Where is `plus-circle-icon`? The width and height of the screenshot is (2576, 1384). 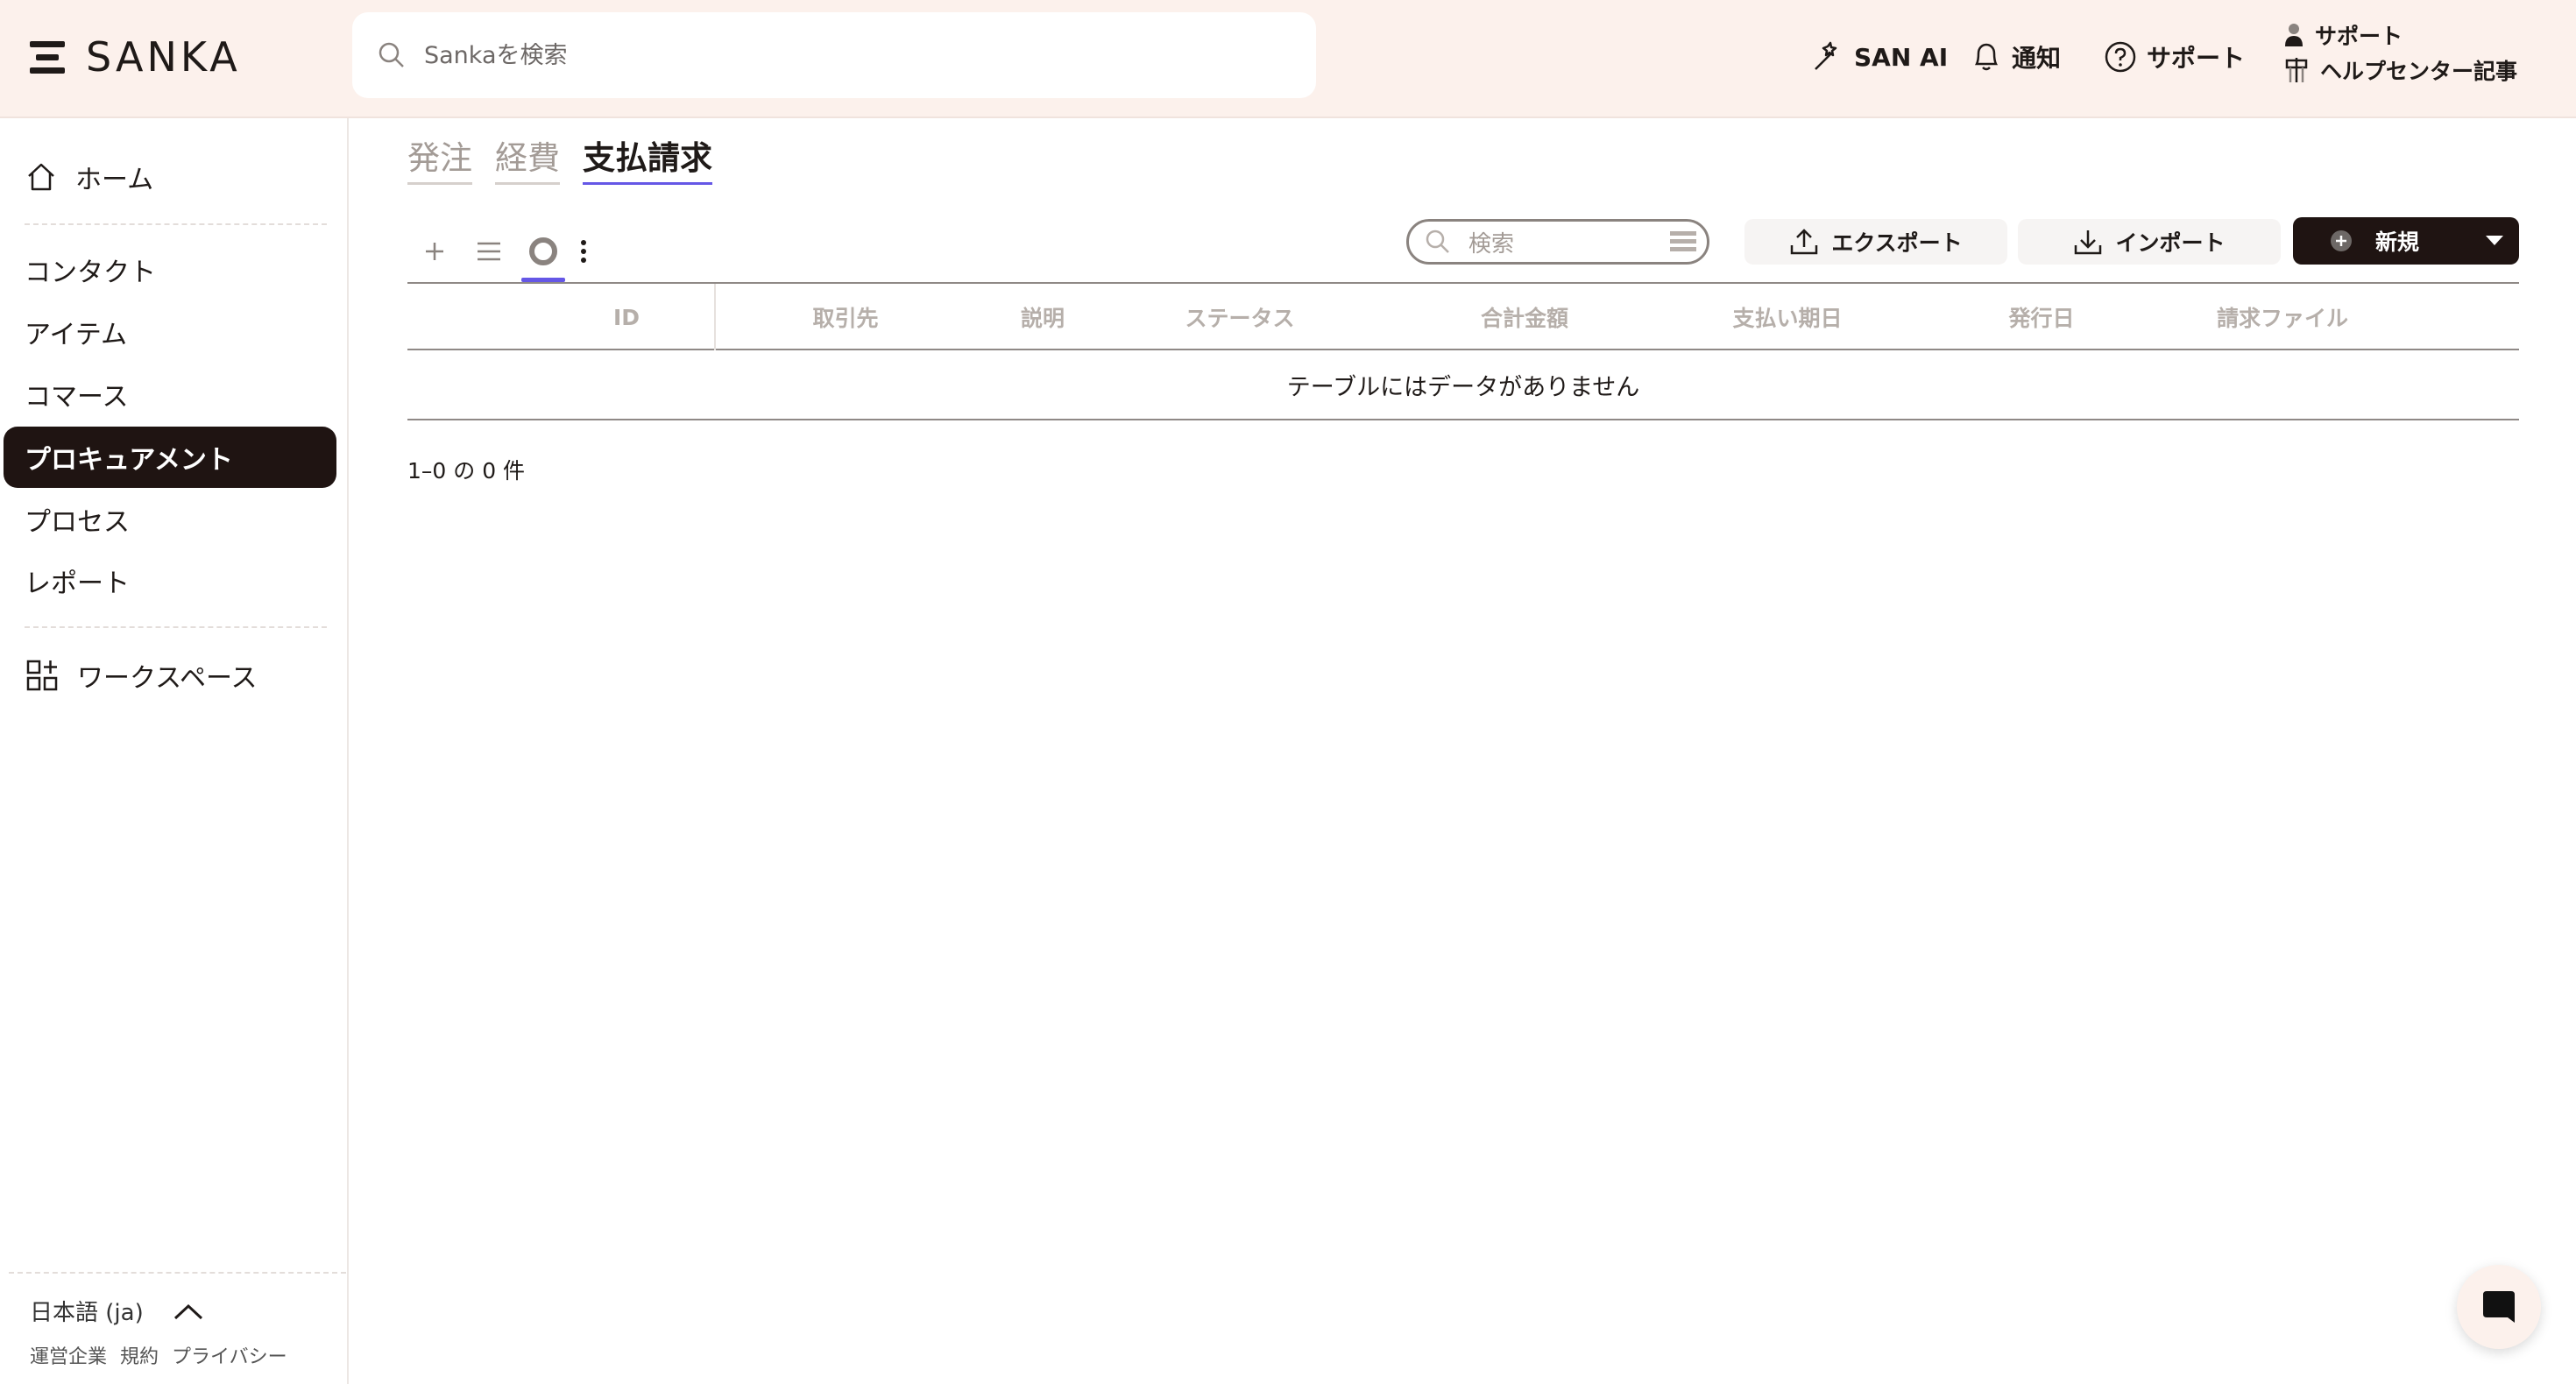
plus-circle-icon is located at coordinates (2341, 241).